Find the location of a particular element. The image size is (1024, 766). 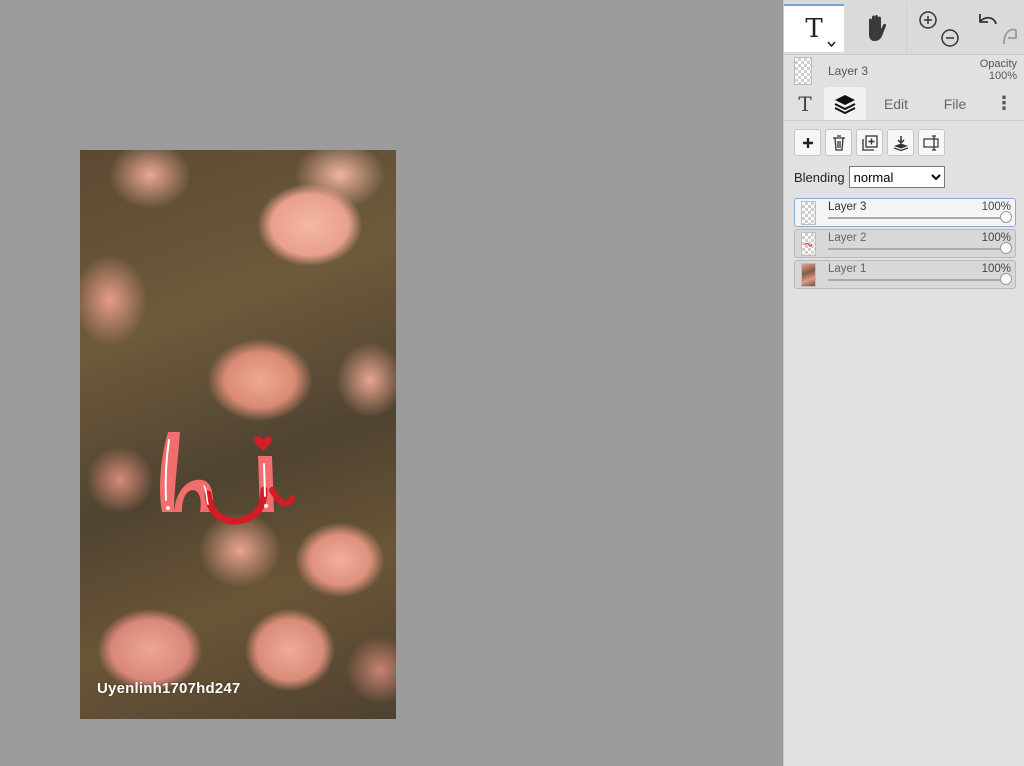

duplicate-layer-icon is located at coordinates (869, 142).